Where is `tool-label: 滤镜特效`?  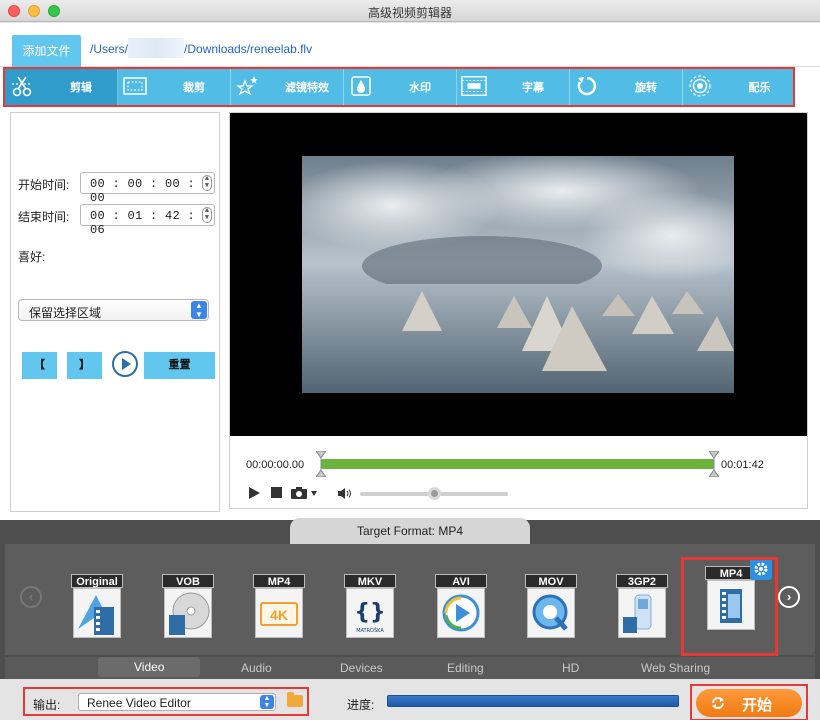 tool-label: 滤镜特效 is located at coordinates (307, 88).